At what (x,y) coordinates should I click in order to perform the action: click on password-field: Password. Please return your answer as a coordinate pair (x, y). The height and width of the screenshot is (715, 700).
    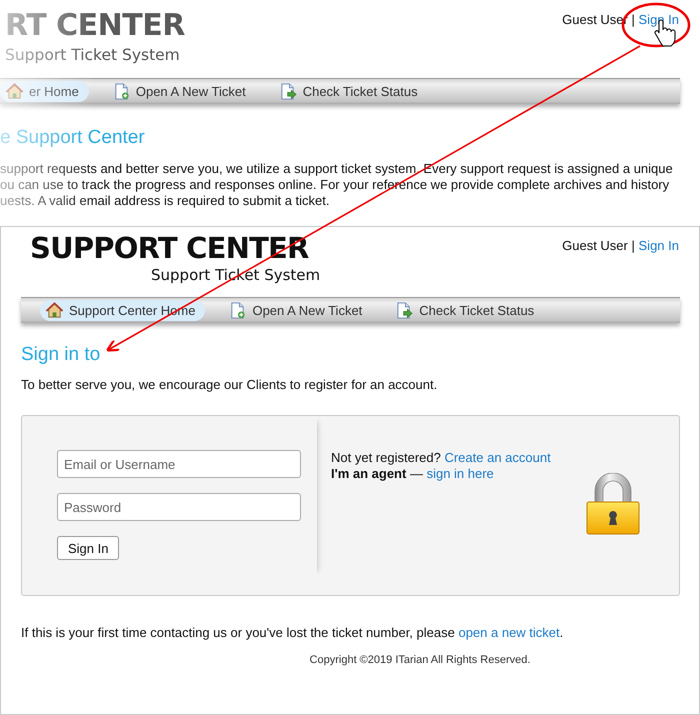
    Looking at the image, I should click on (179, 507).